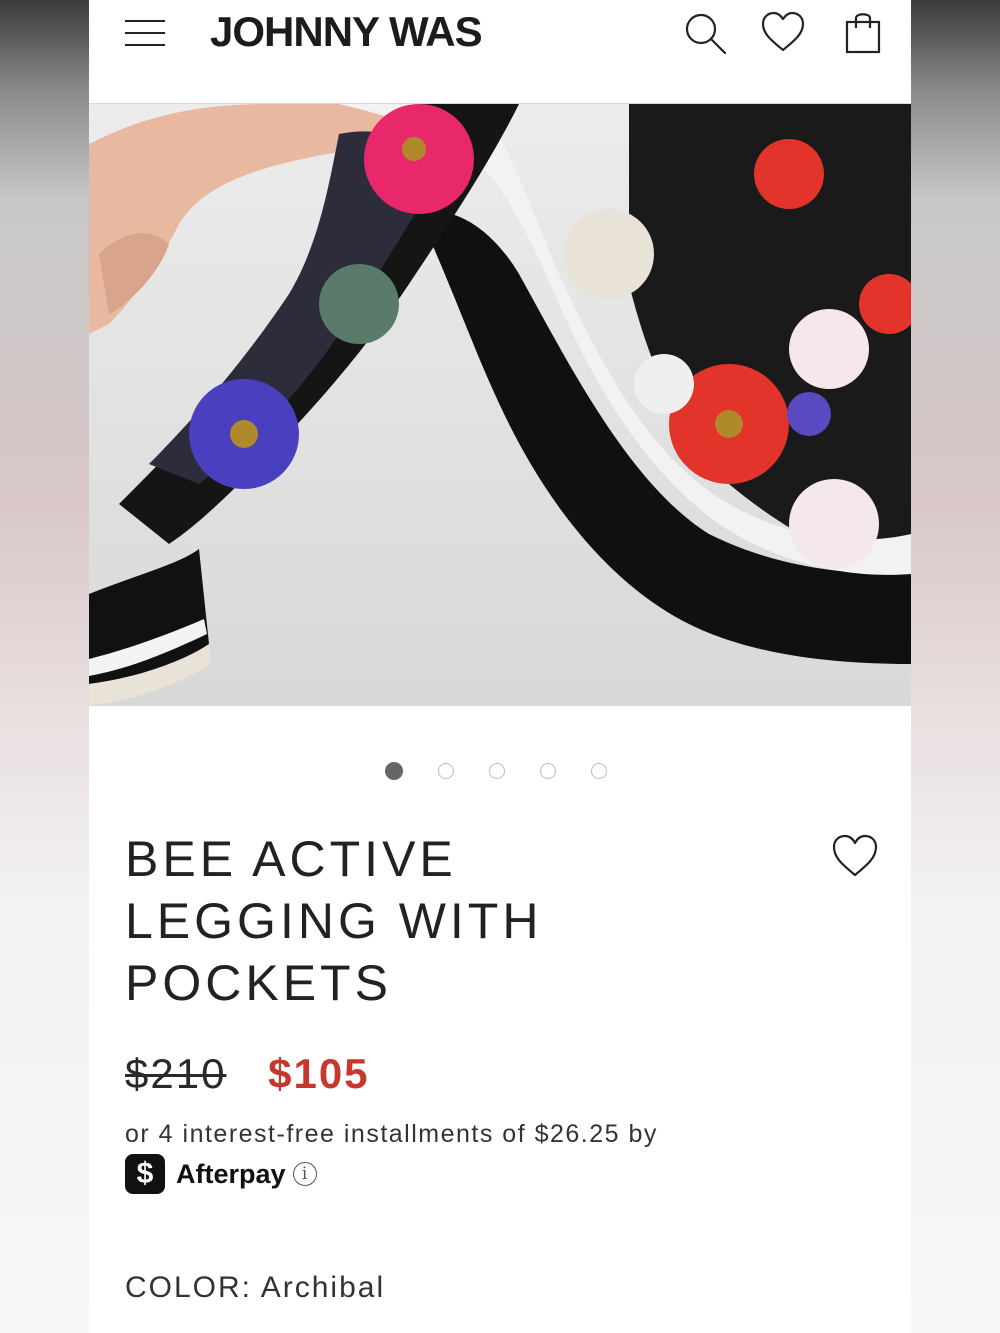 The width and height of the screenshot is (1000, 1333). Describe the element at coordinates (323, 1287) in the screenshot. I see `color-value: Archibal` at that location.